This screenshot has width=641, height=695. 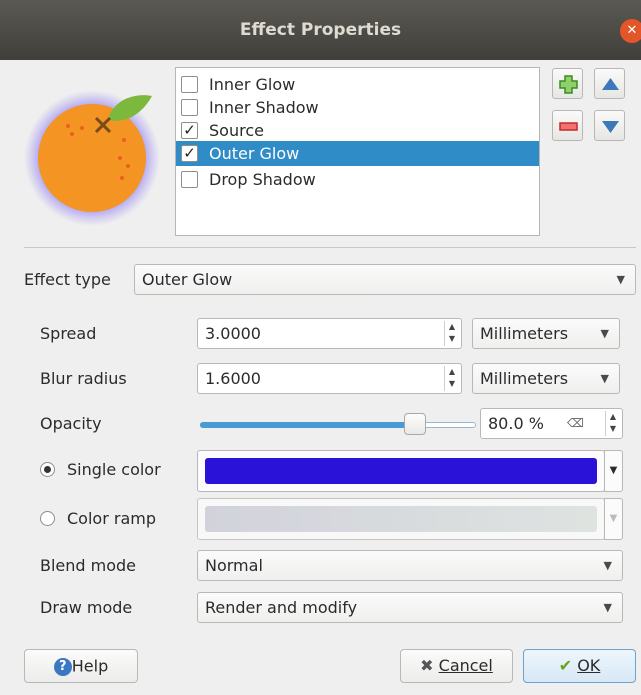 What do you see at coordinates (575, 423) in the screenshot?
I see `clear-icon: ⌫` at bounding box center [575, 423].